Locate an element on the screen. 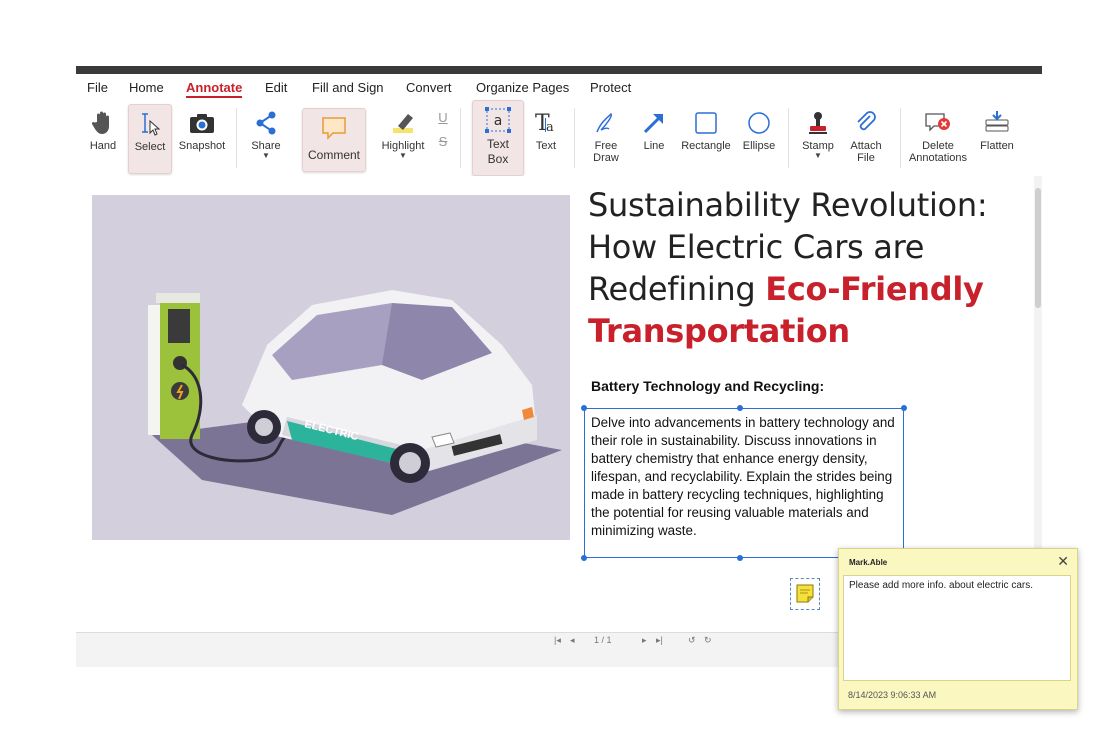  line-tool-button: Line is located at coordinates (654, 138).